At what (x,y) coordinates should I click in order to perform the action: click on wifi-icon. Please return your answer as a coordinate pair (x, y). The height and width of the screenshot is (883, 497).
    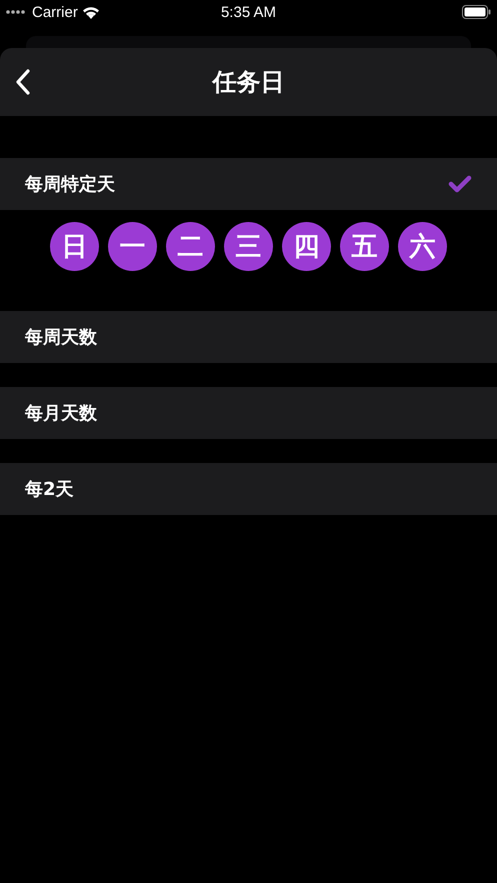
    Looking at the image, I should click on (91, 12).